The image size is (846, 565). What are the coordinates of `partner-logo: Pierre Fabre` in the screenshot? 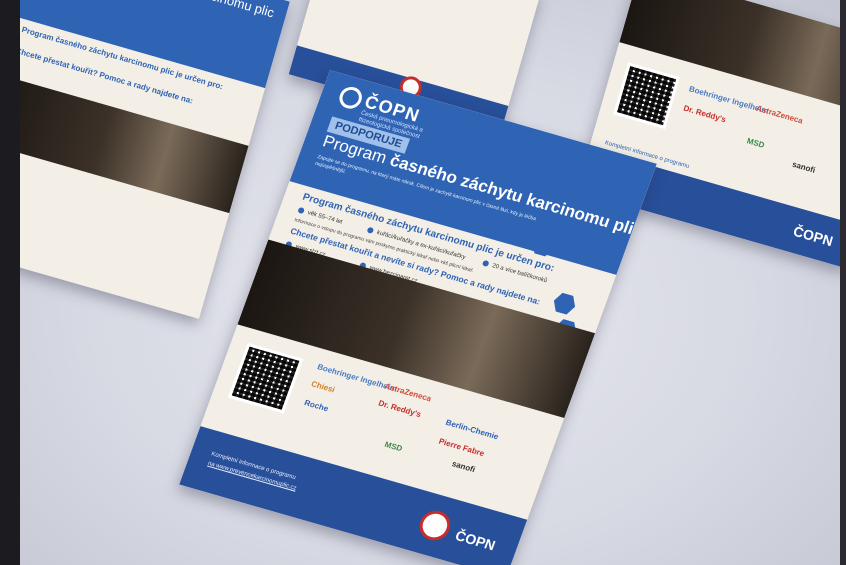 It's located at (461, 447).